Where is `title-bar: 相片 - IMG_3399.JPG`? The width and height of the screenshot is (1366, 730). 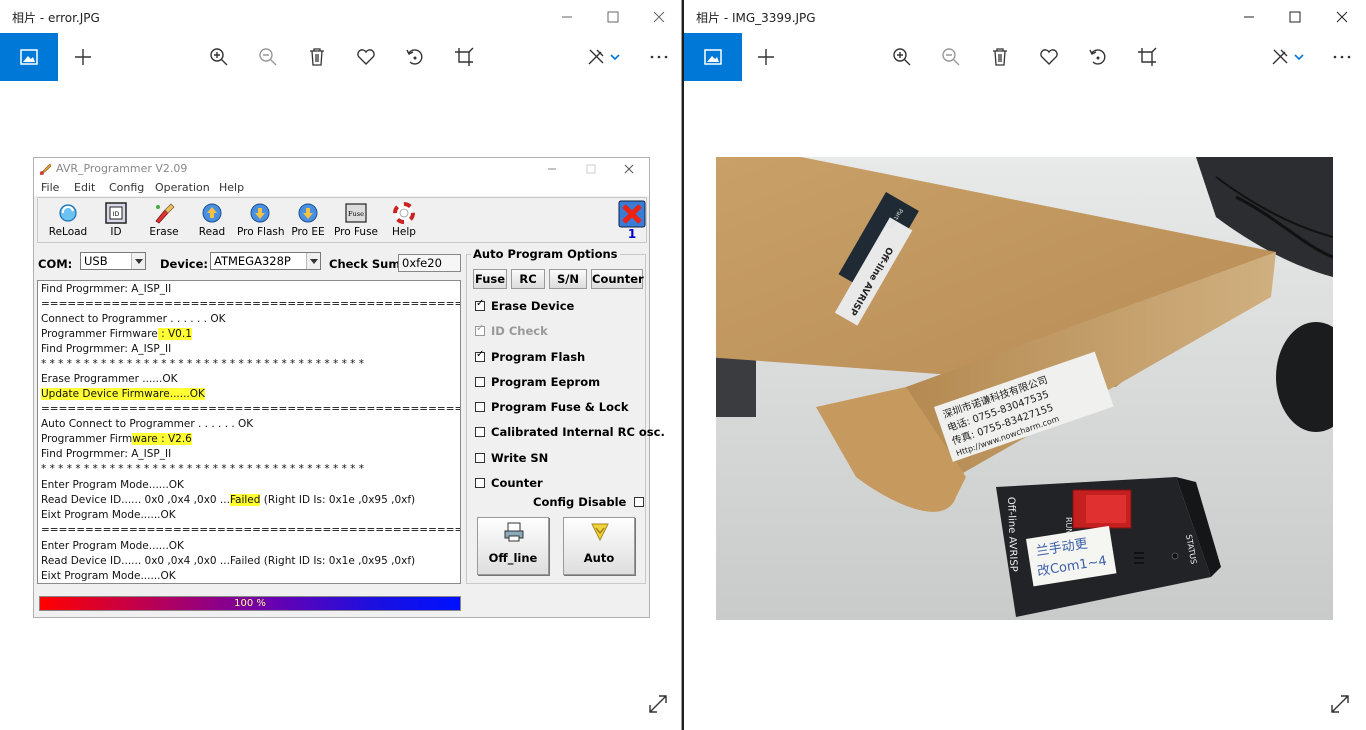
title-bar: 相片 - IMG_3399.JPG is located at coordinates (1025, 16).